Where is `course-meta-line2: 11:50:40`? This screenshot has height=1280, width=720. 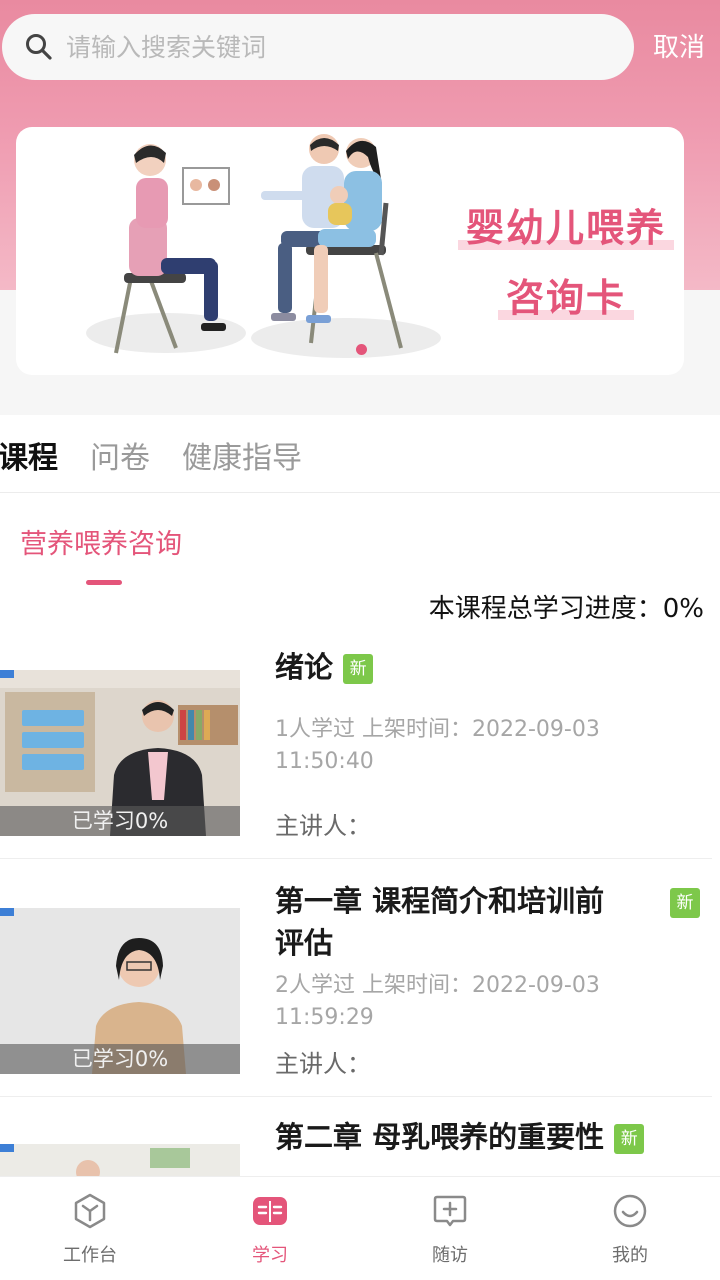 course-meta-line2: 11:50:40 is located at coordinates (324, 761).